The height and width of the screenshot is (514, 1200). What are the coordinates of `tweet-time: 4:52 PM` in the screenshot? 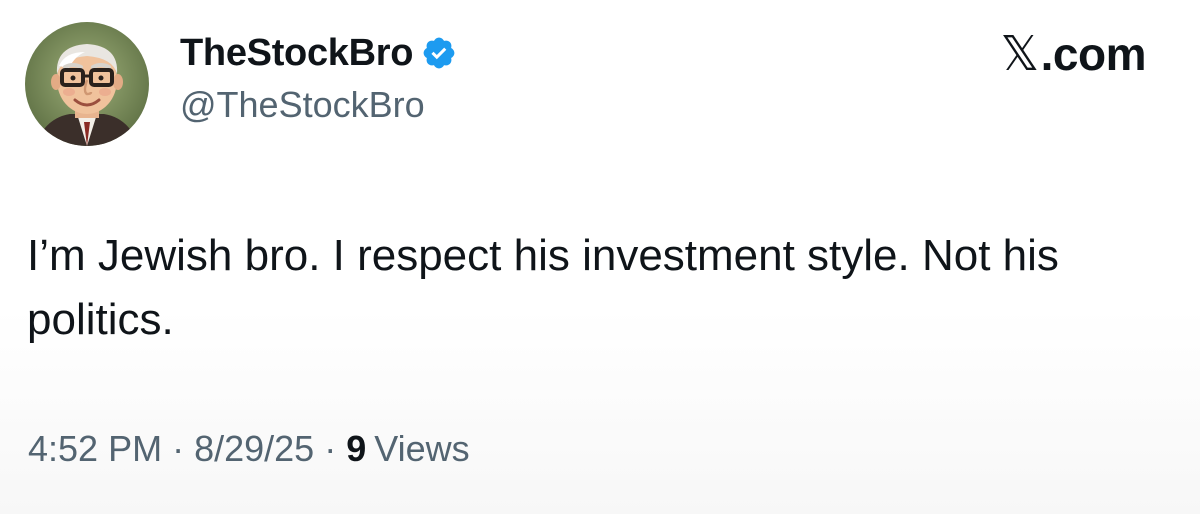 It's located at (95, 449).